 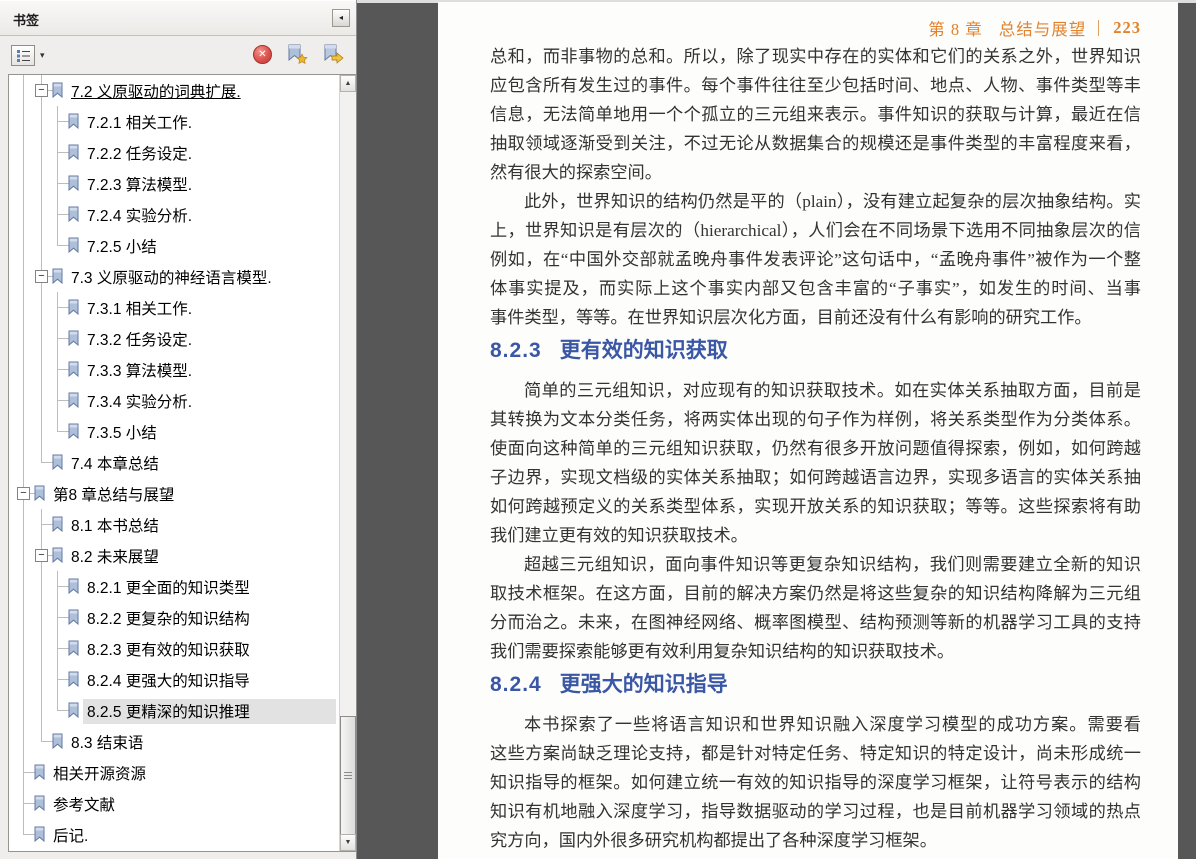 What do you see at coordinates (348, 83) in the screenshot?
I see `scroll-up-icon: ▲` at bounding box center [348, 83].